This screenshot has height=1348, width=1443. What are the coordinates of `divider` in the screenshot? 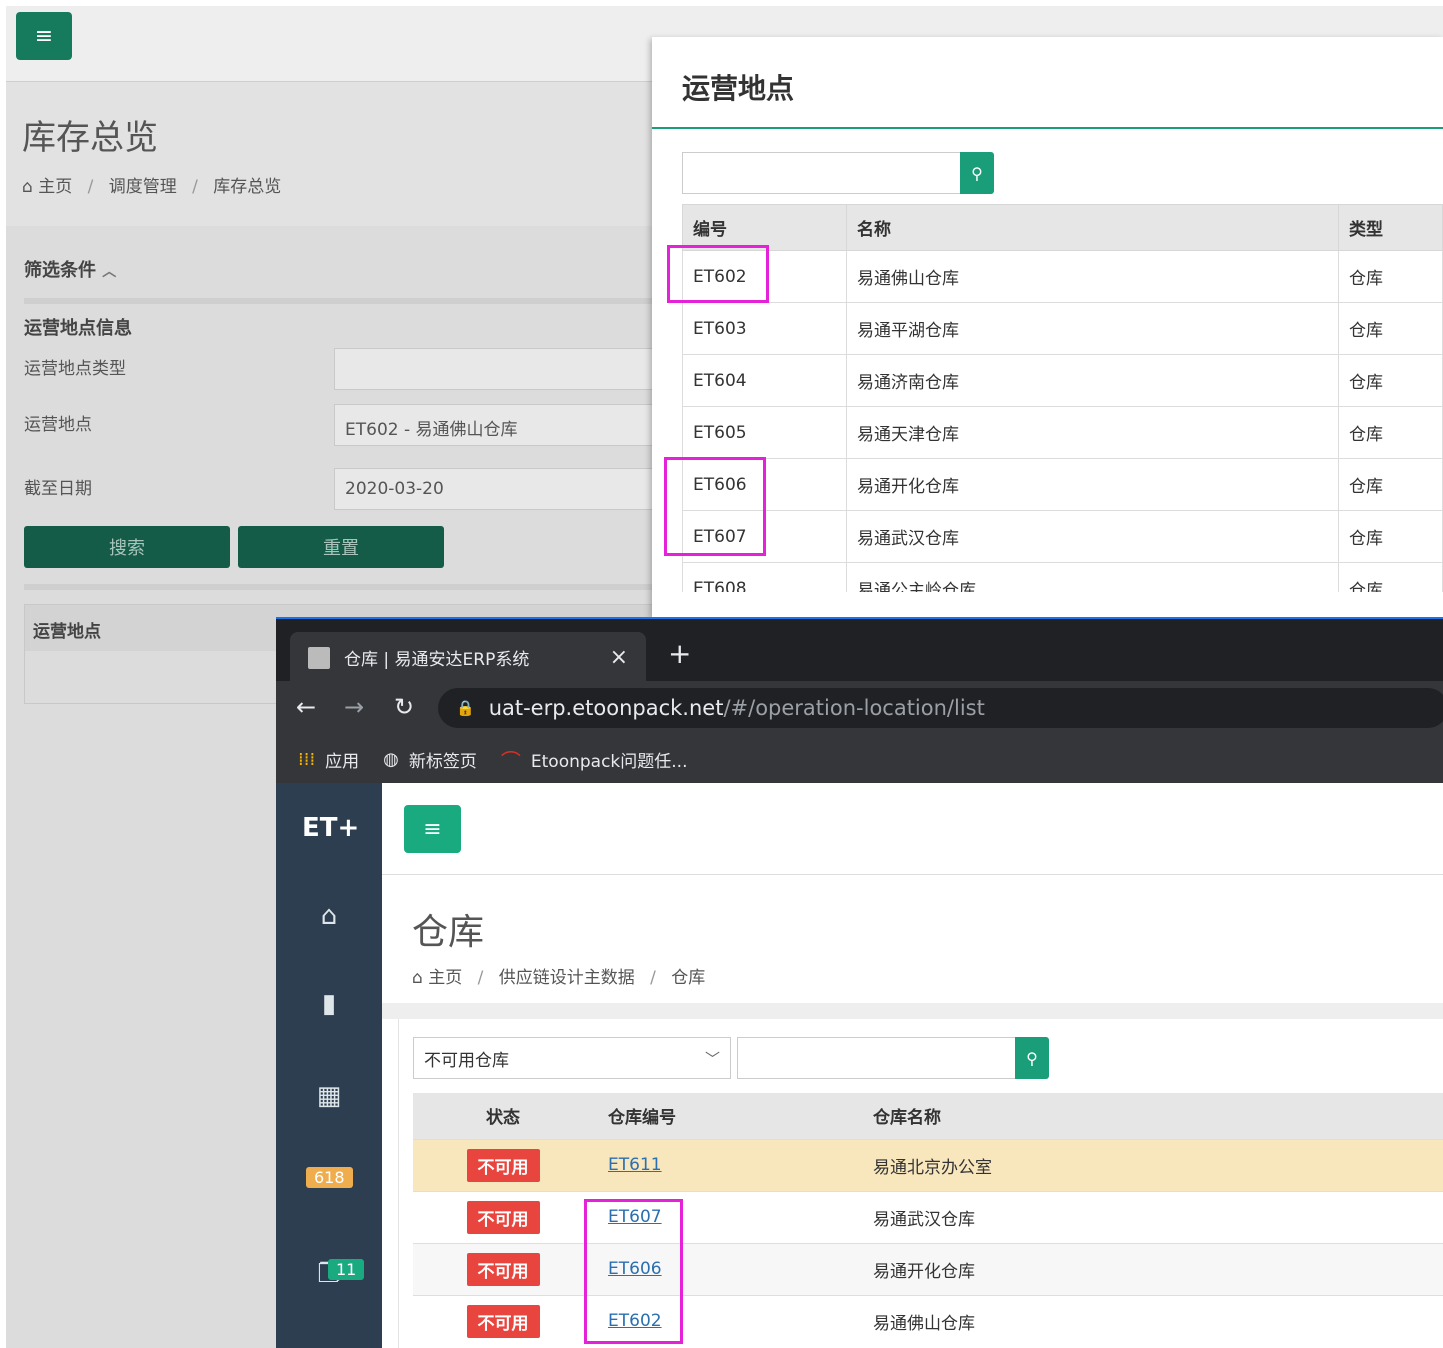 It's located at (345, 301).